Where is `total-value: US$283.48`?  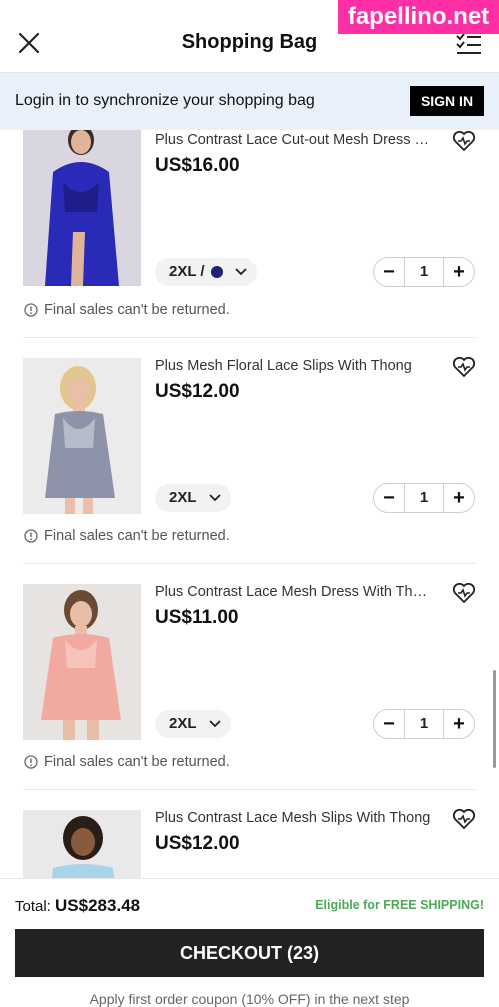 total-value: US$283.48 is located at coordinates (98, 905).